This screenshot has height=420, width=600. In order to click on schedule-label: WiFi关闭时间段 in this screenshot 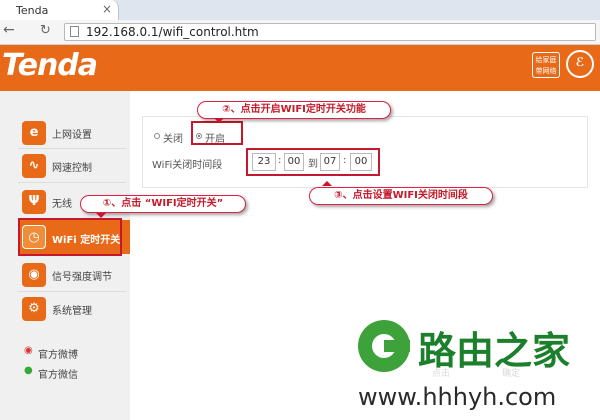, I will do `click(187, 165)`.